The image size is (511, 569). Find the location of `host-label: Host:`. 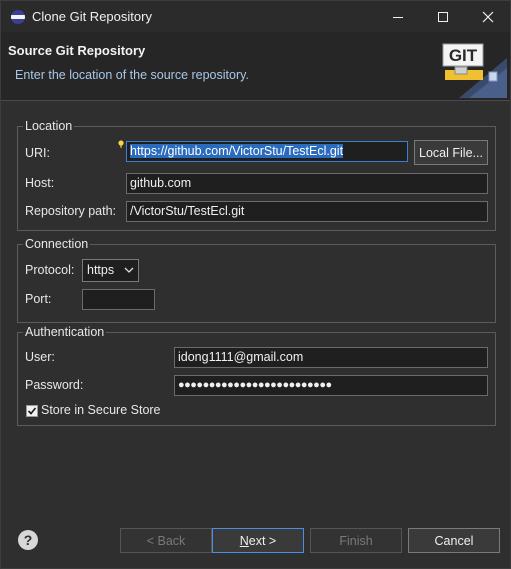

host-label: Host: is located at coordinates (40, 183).